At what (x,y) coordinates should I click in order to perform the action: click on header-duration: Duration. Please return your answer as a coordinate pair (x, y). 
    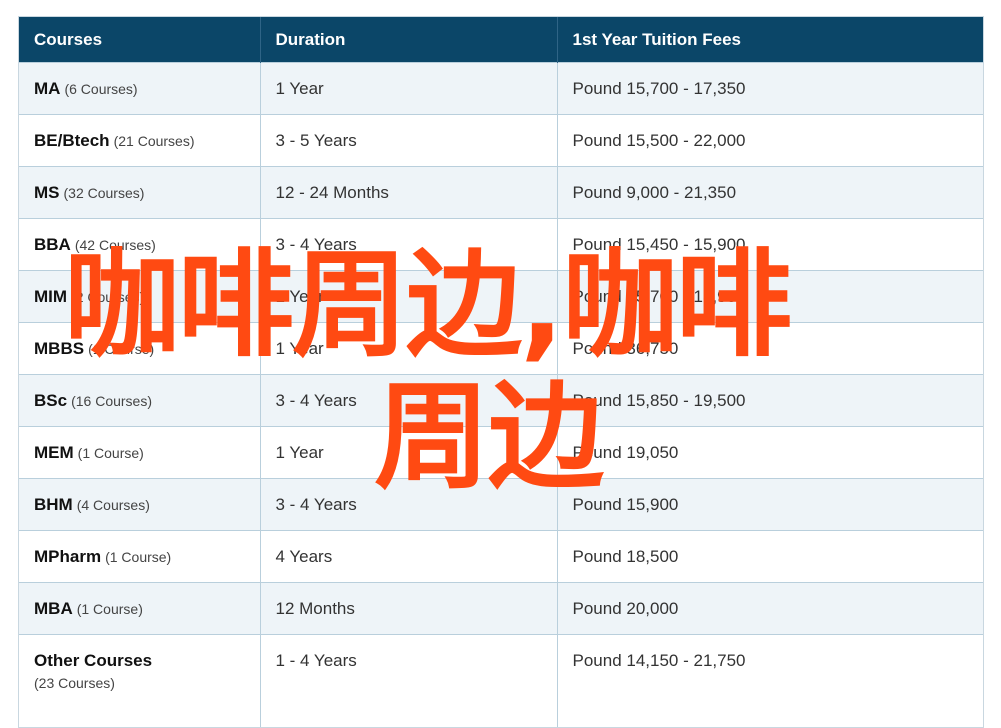
    Looking at the image, I should click on (409, 40).